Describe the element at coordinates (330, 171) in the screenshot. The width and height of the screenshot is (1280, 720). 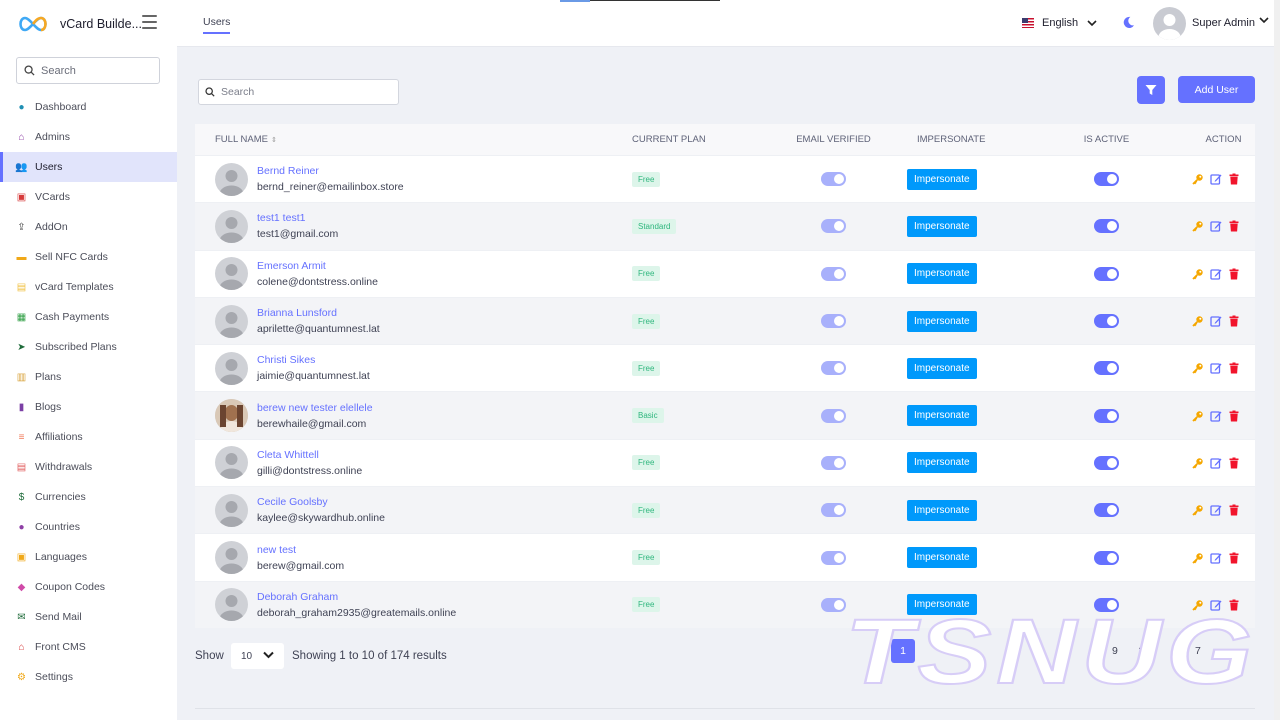
I see `user-name-link: Bernd Reiner` at that location.